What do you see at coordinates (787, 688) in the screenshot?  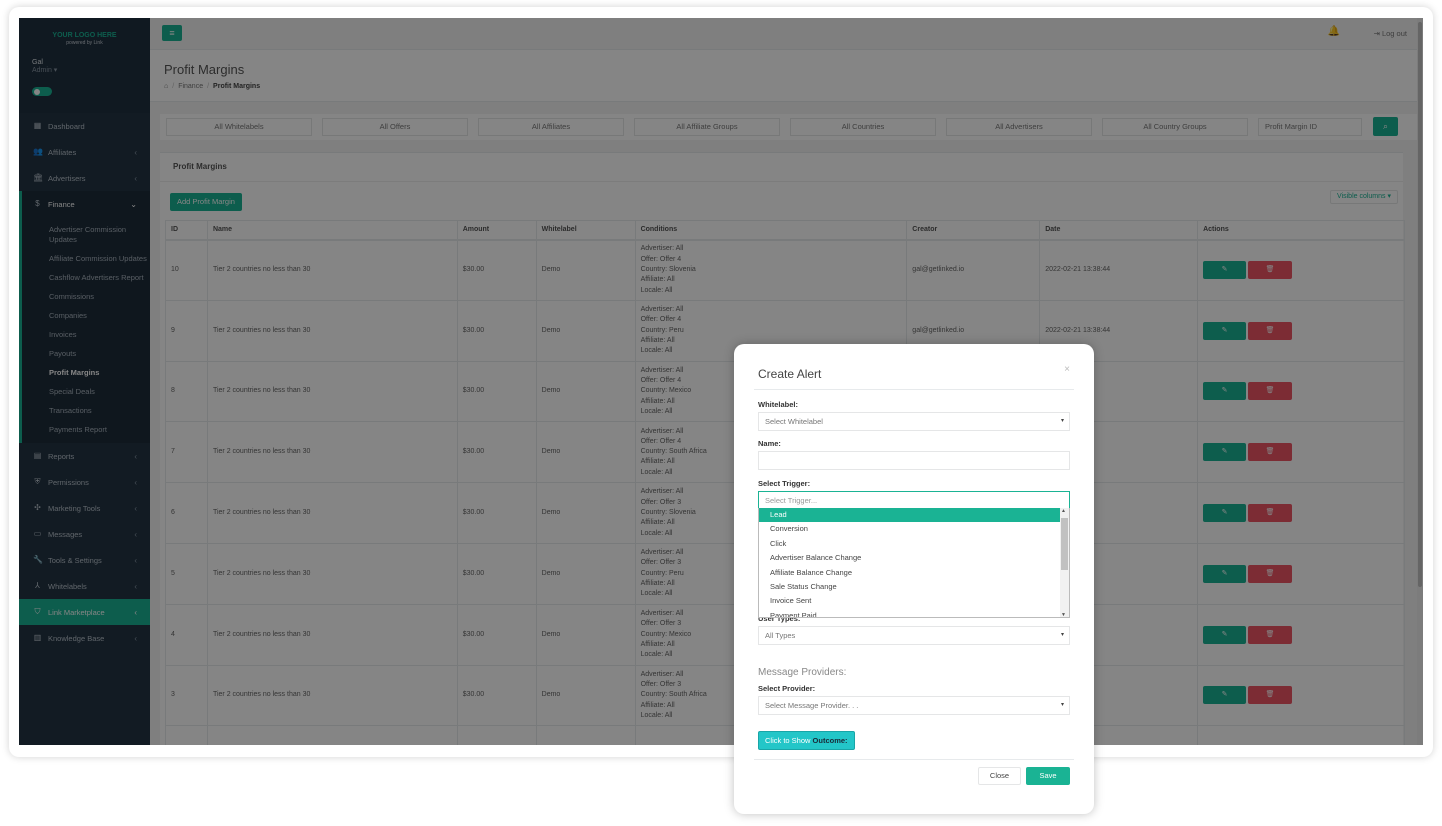 I see `provider-label: Select Provider:` at bounding box center [787, 688].